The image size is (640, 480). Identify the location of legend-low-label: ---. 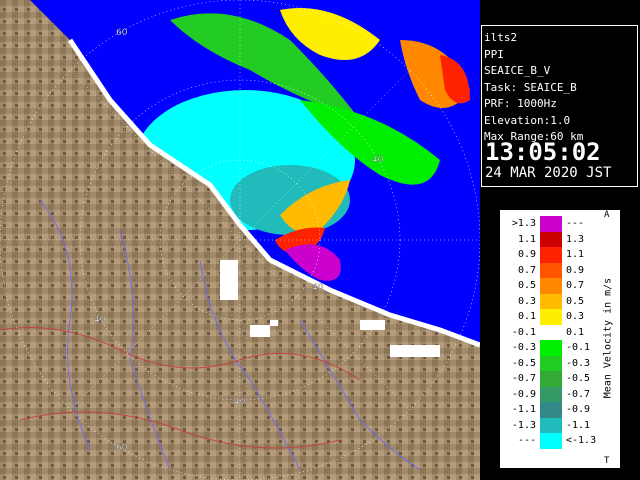
(526, 440).